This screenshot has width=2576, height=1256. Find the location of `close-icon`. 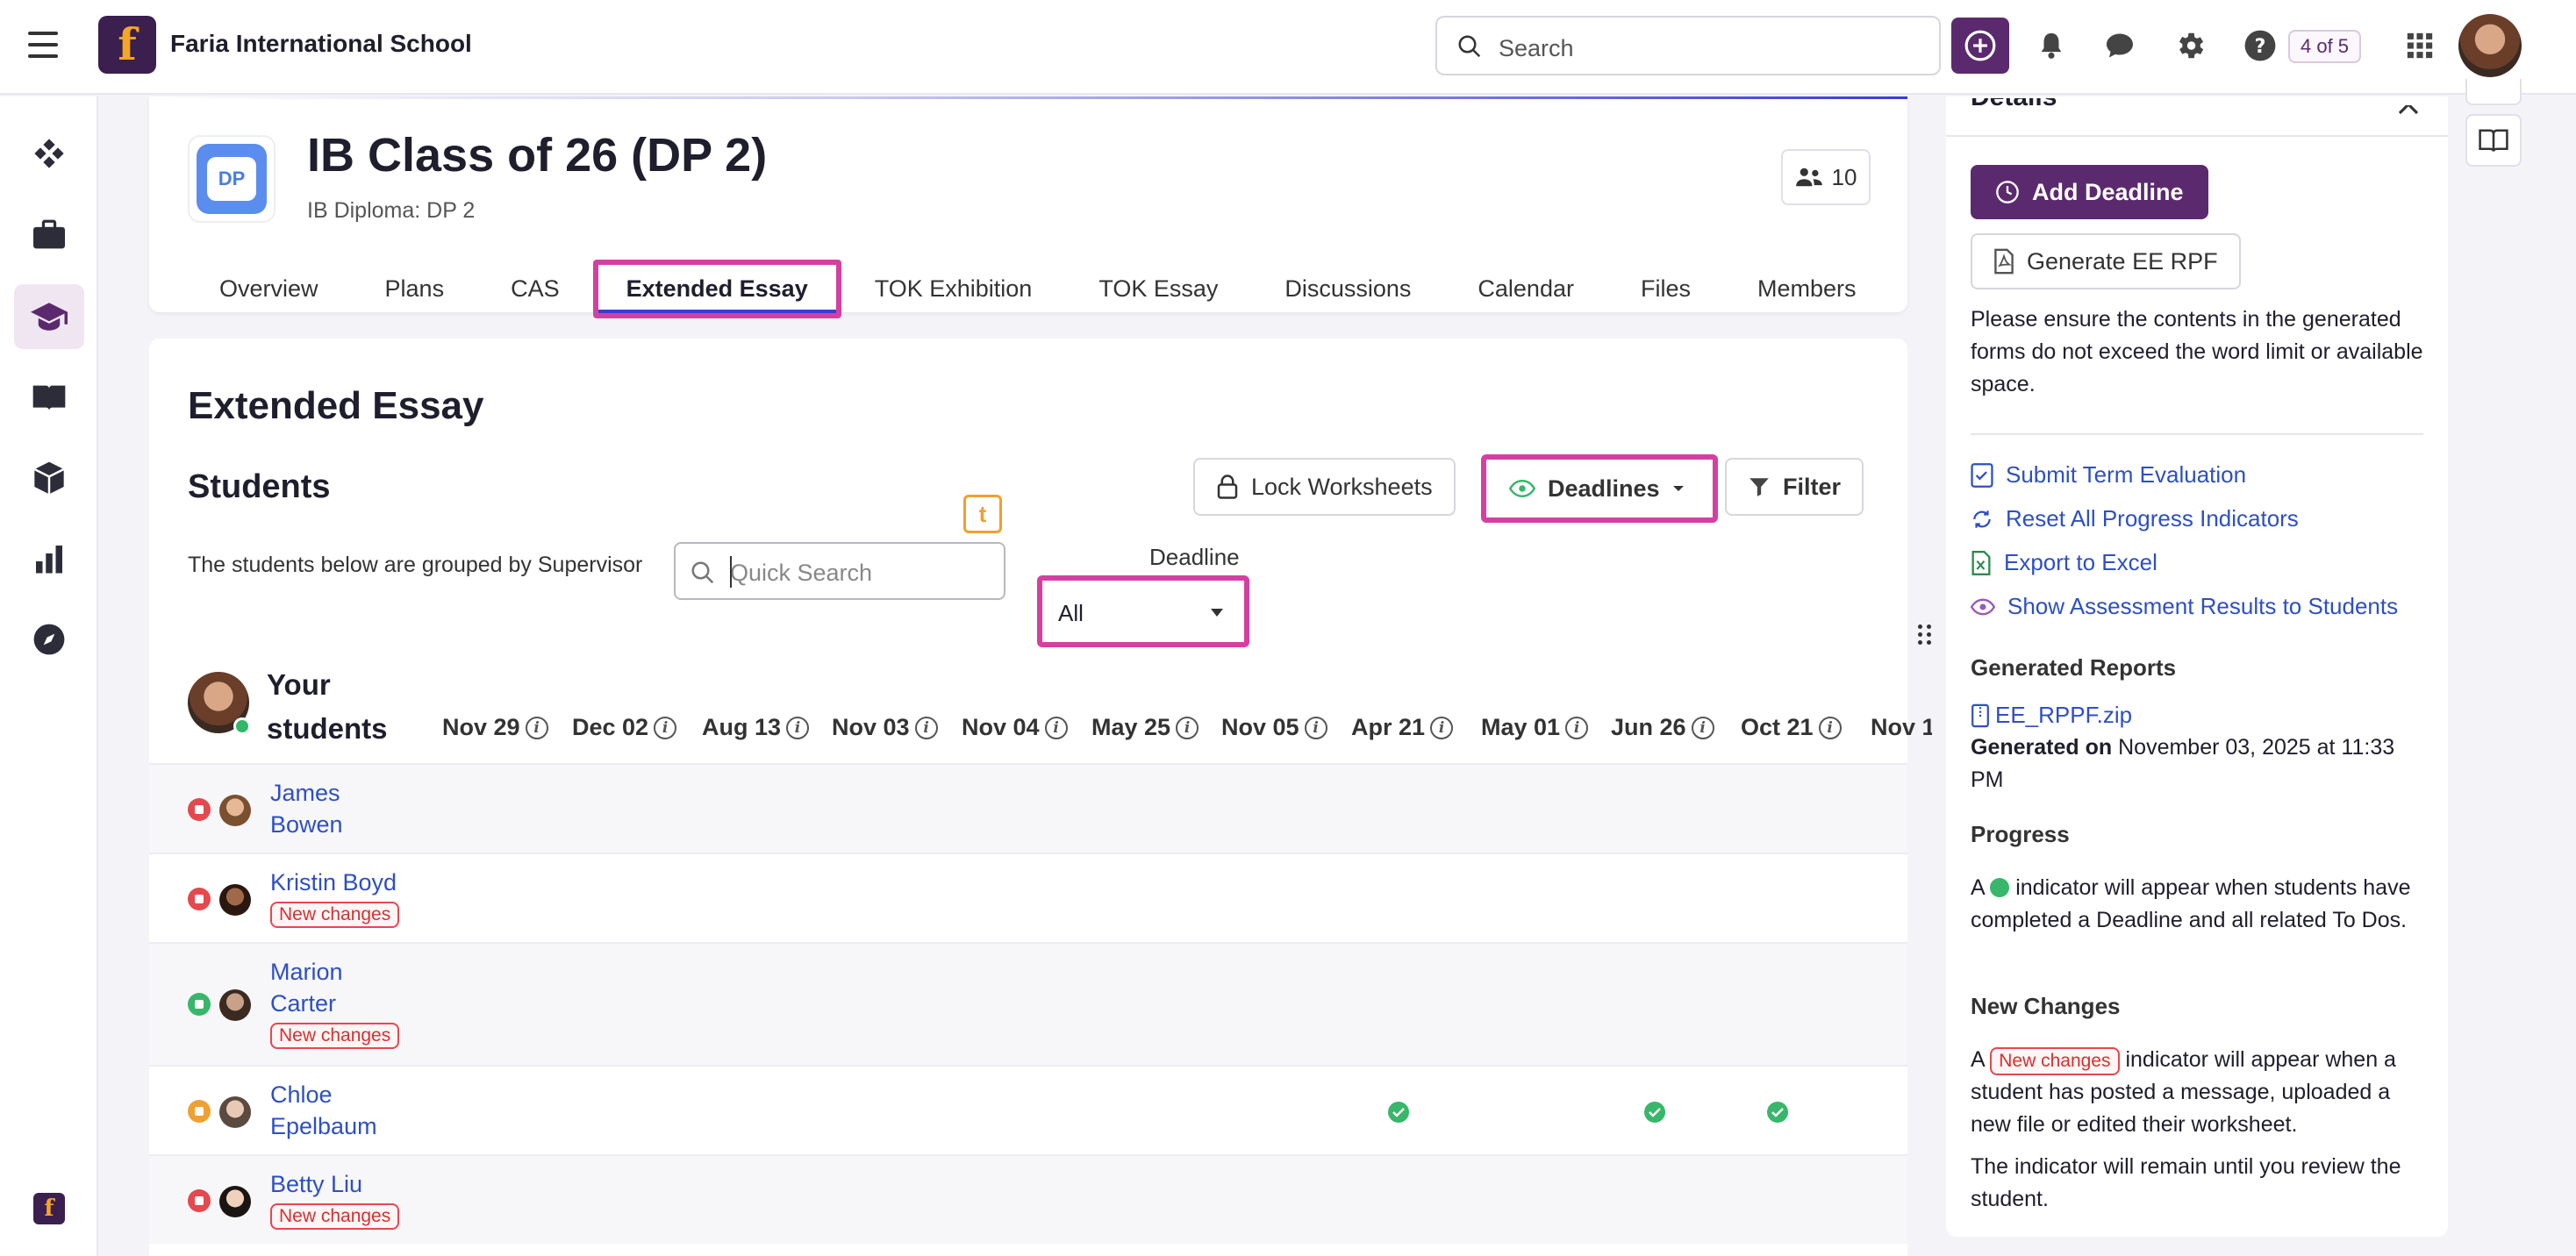

close-icon is located at coordinates (2408, 113).